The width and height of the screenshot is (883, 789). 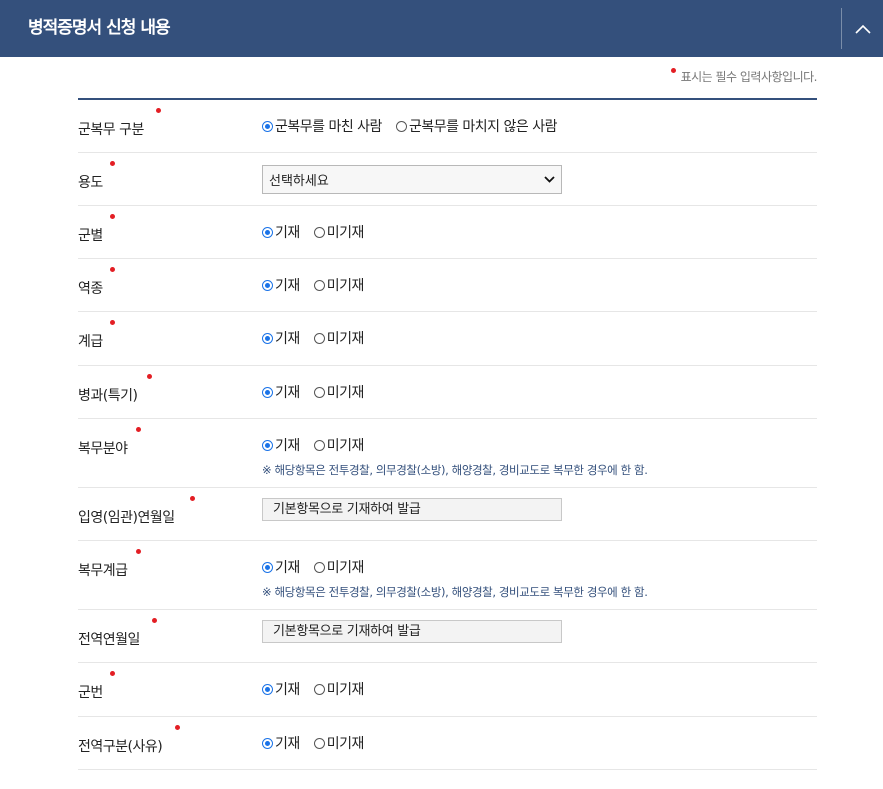 What do you see at coordinates (447, 285) in the screenshot?
I see `form-row: 역종 기재 미기재` at bounding box center [447, 285].